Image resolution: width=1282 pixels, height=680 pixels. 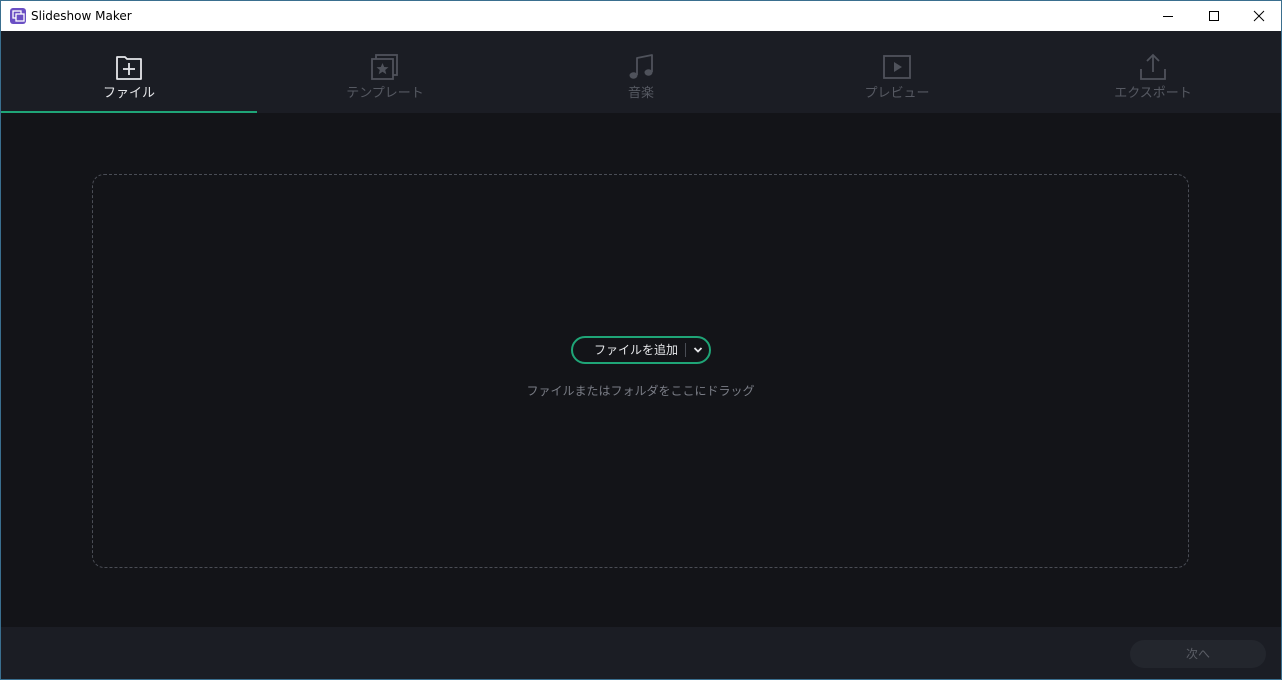 I want to click on add-file-button: ファイルを追加, so click(x=629, y=350).